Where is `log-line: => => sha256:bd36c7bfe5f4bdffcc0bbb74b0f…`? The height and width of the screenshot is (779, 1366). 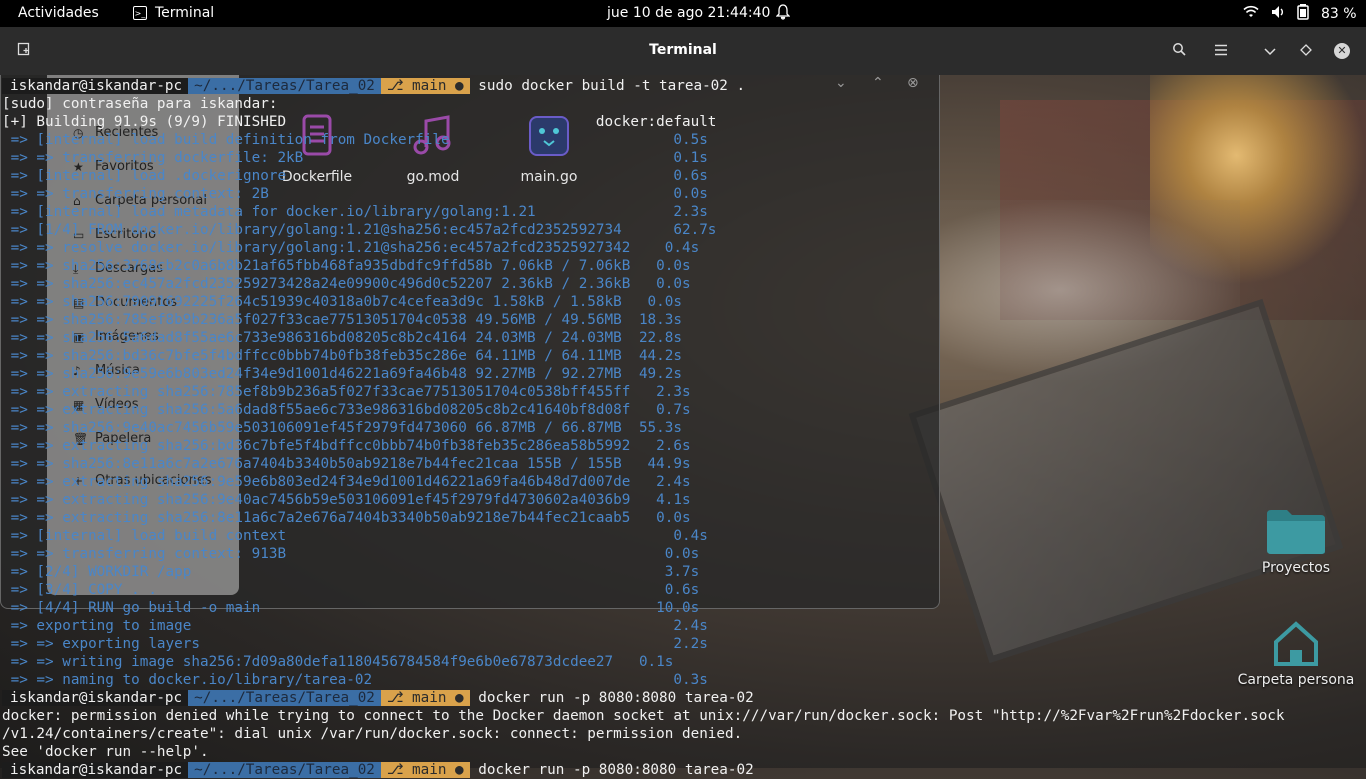
log-line: => => sha256:bd36c7bfe5f4bdffcc0bbb74b0f… is located at coordinates (342, 356).